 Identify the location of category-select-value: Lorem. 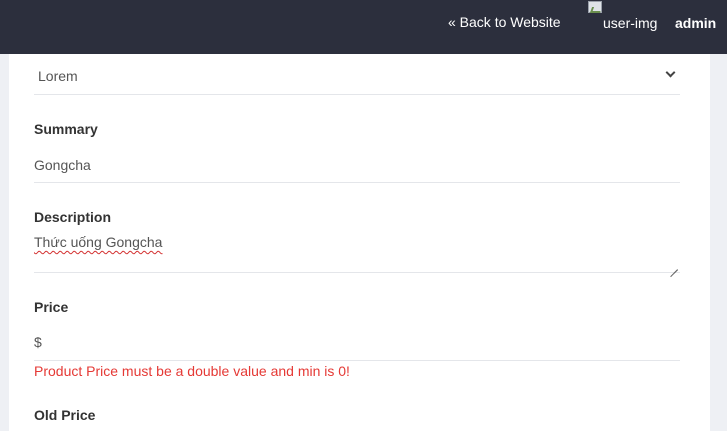
(58, 76).